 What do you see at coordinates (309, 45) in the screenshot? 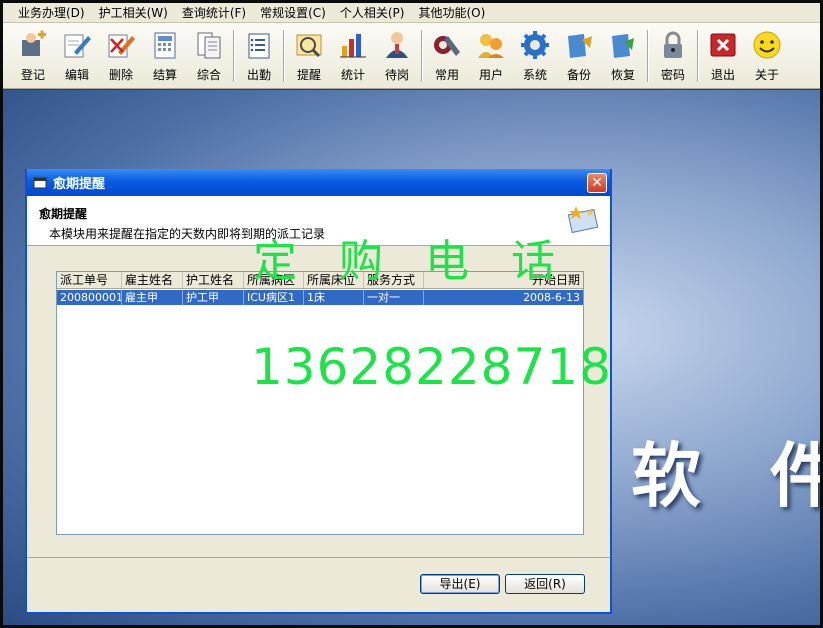
I see `reminder-icon` at bounding box center [309, 45].